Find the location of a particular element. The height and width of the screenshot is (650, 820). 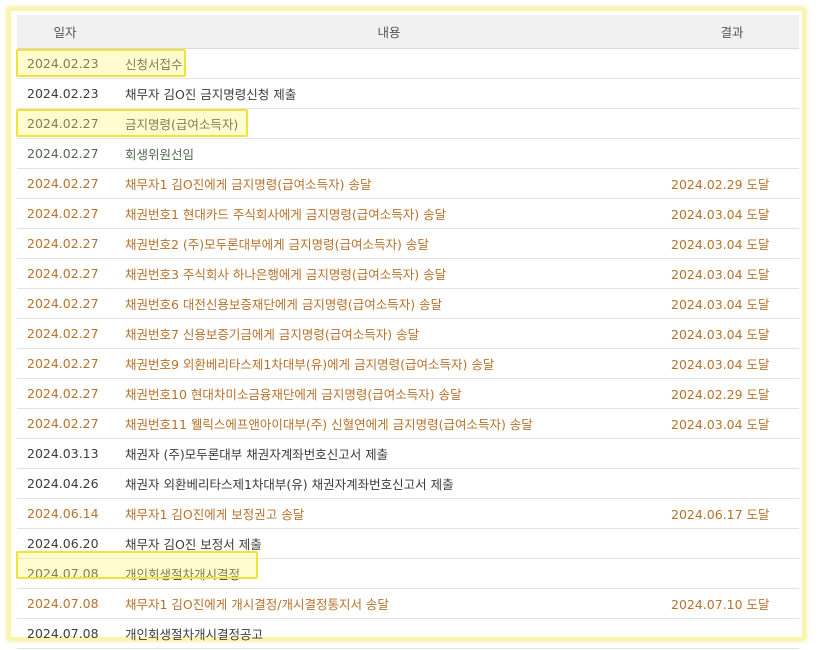

table-row: 2024.07.08 개인회생절차개시결정 is located at coordinates (408, 573).